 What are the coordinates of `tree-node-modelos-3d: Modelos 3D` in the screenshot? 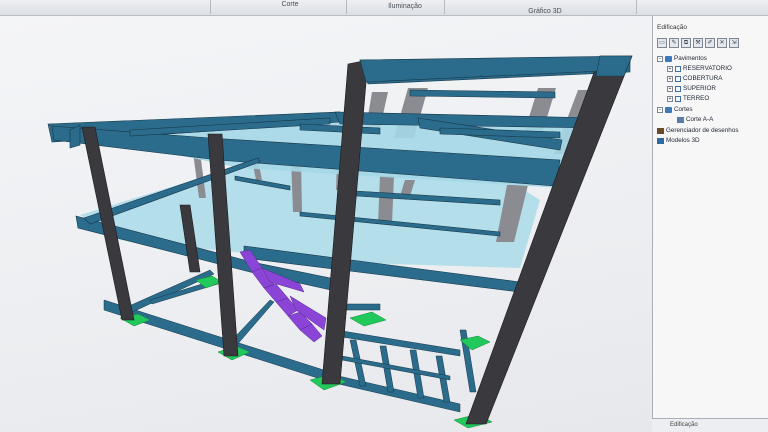 It's located at (678, 140).